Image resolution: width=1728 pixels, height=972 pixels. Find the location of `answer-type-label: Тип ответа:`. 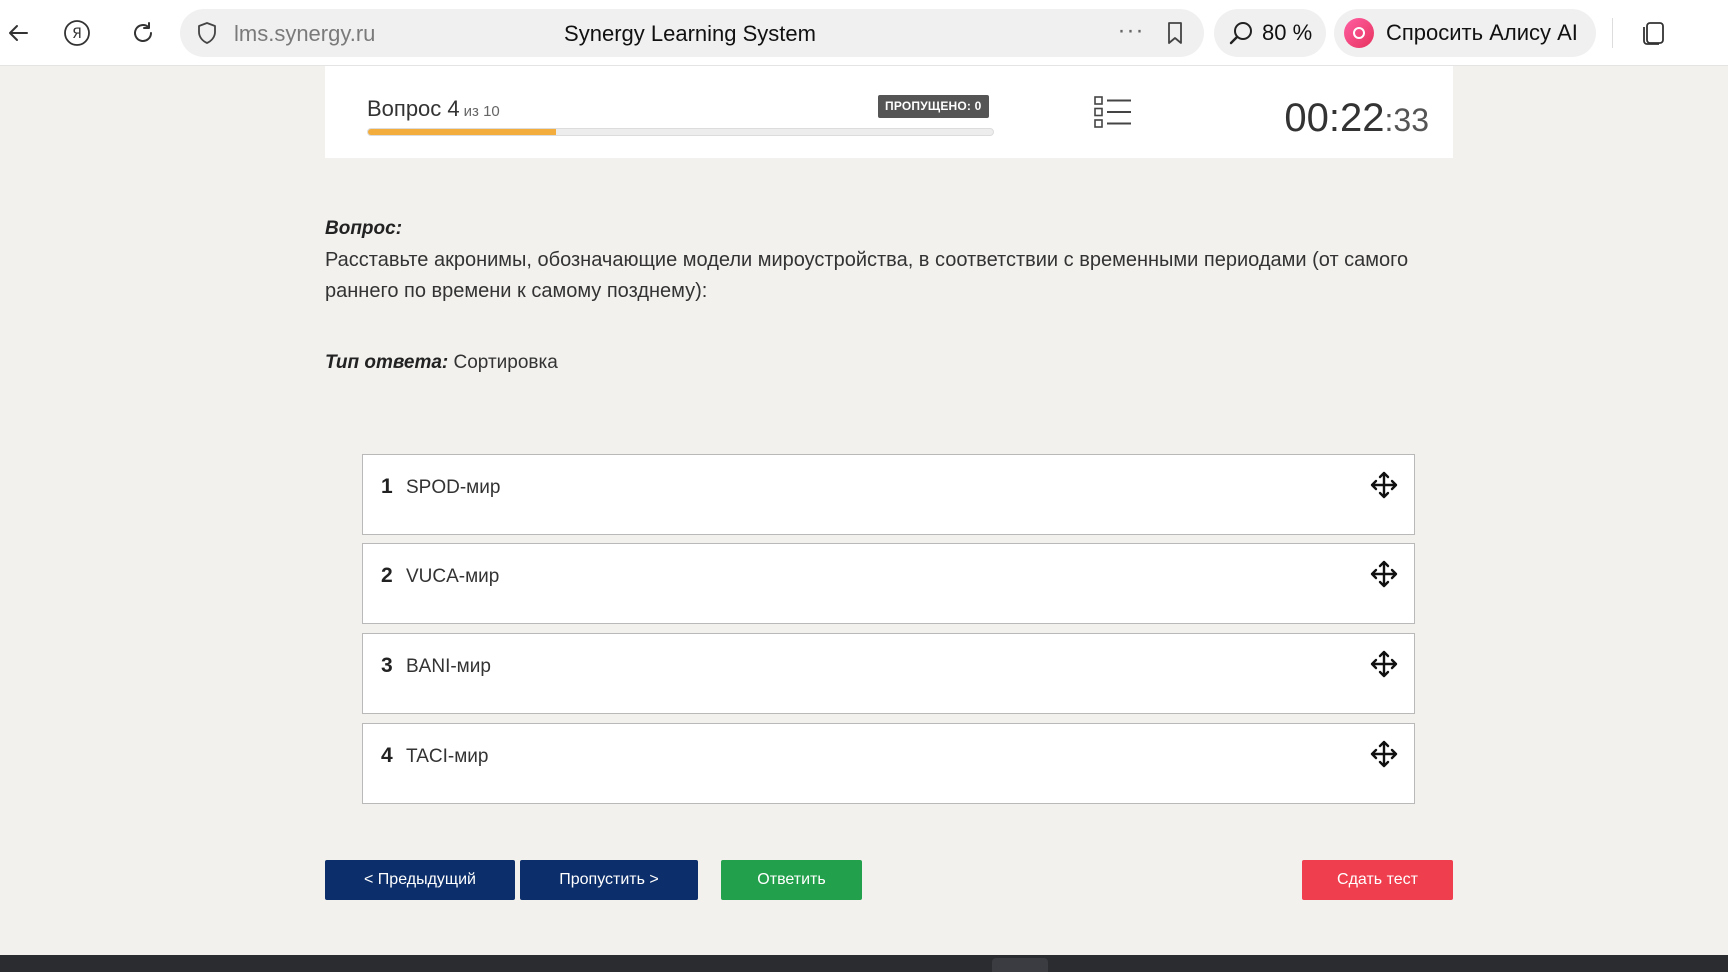

answer-type-label: Тип ответа: is located at coordinates (387, 362).